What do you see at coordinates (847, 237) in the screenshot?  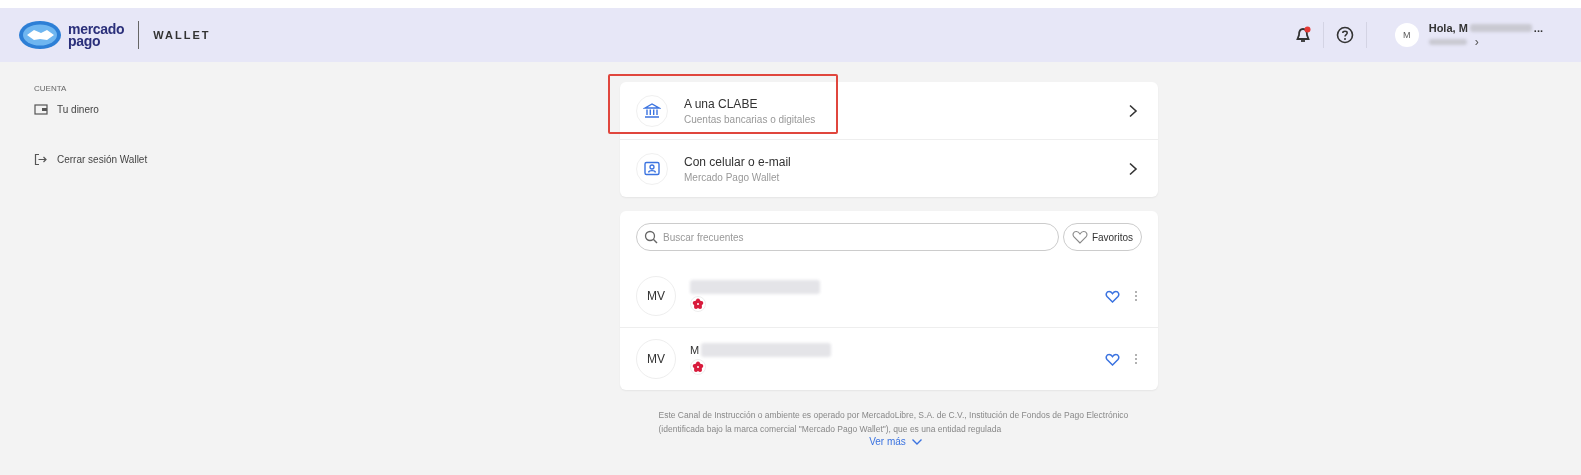 I see `search-field: Buscar frecuentes` at bounding box center [847, 237].